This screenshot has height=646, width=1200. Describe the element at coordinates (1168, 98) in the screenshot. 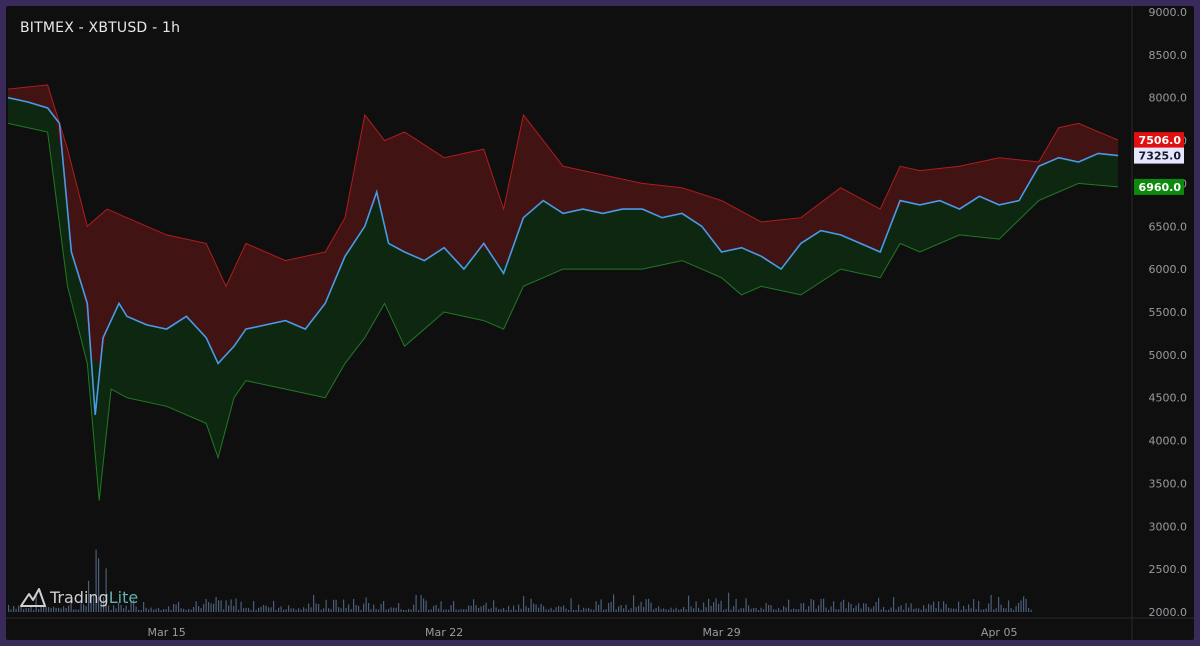

I see `y-tick-label: 8000.0` at that location.